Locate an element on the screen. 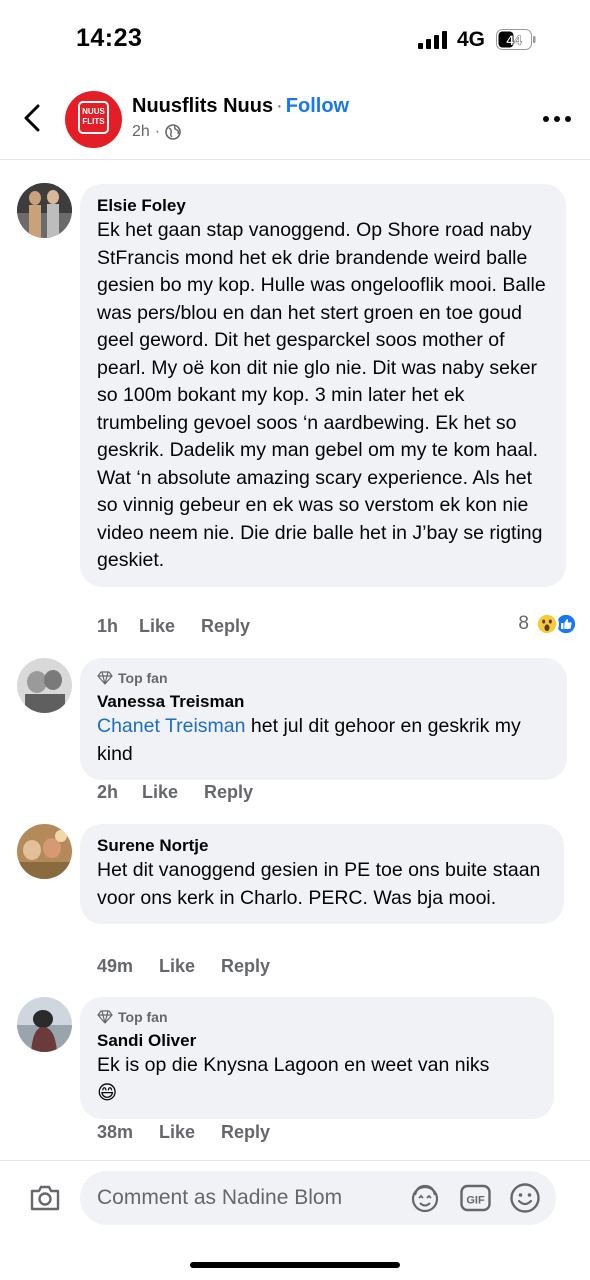  signal-strength-icon is located at coordinates (432, 40).